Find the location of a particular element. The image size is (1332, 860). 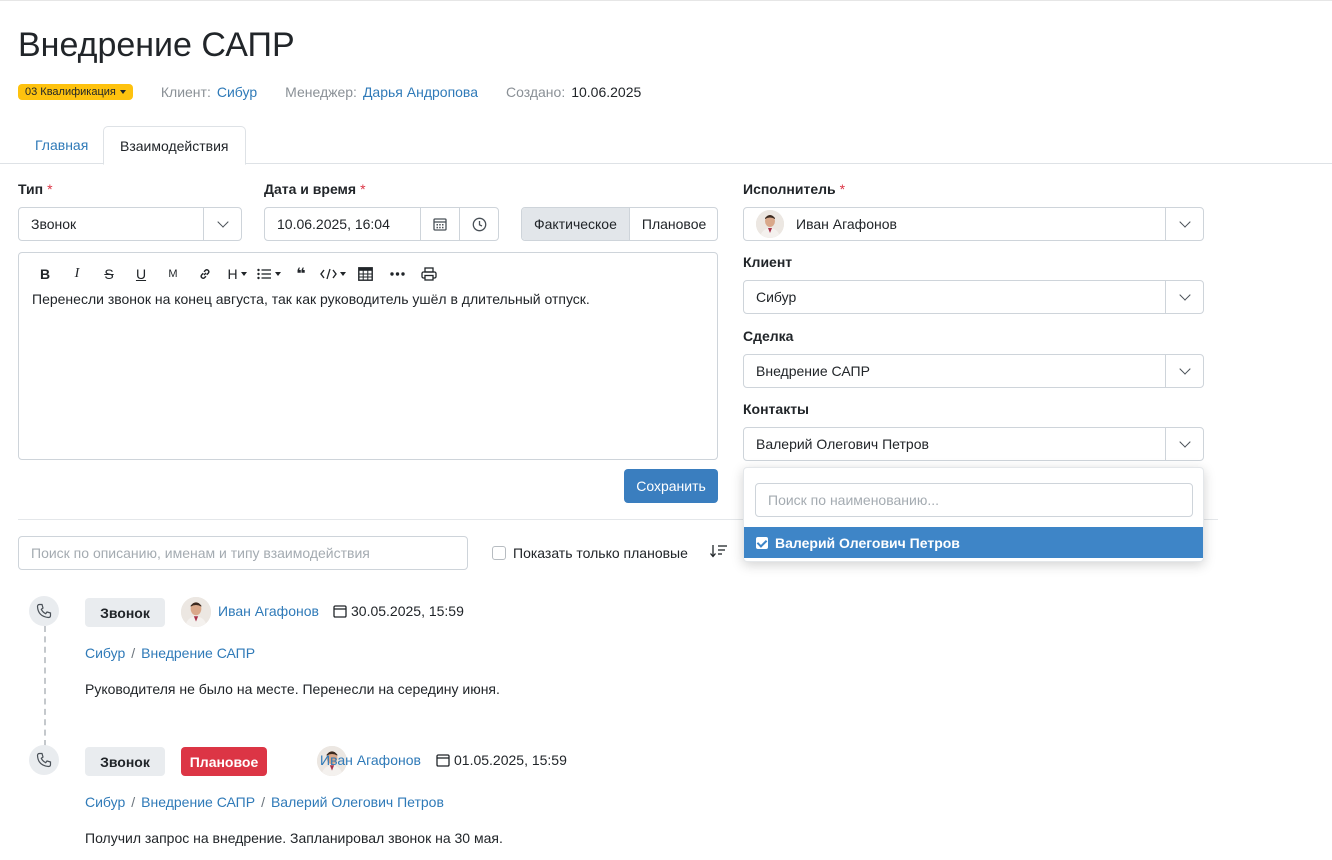

executor-label-text: Исполнитель is located at coordinates (789, 189).